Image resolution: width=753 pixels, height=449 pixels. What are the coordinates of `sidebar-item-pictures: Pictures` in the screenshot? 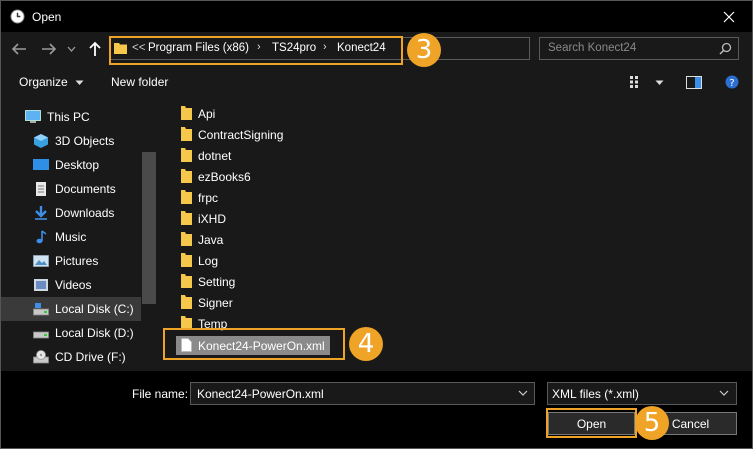 It's located at (71, 261).